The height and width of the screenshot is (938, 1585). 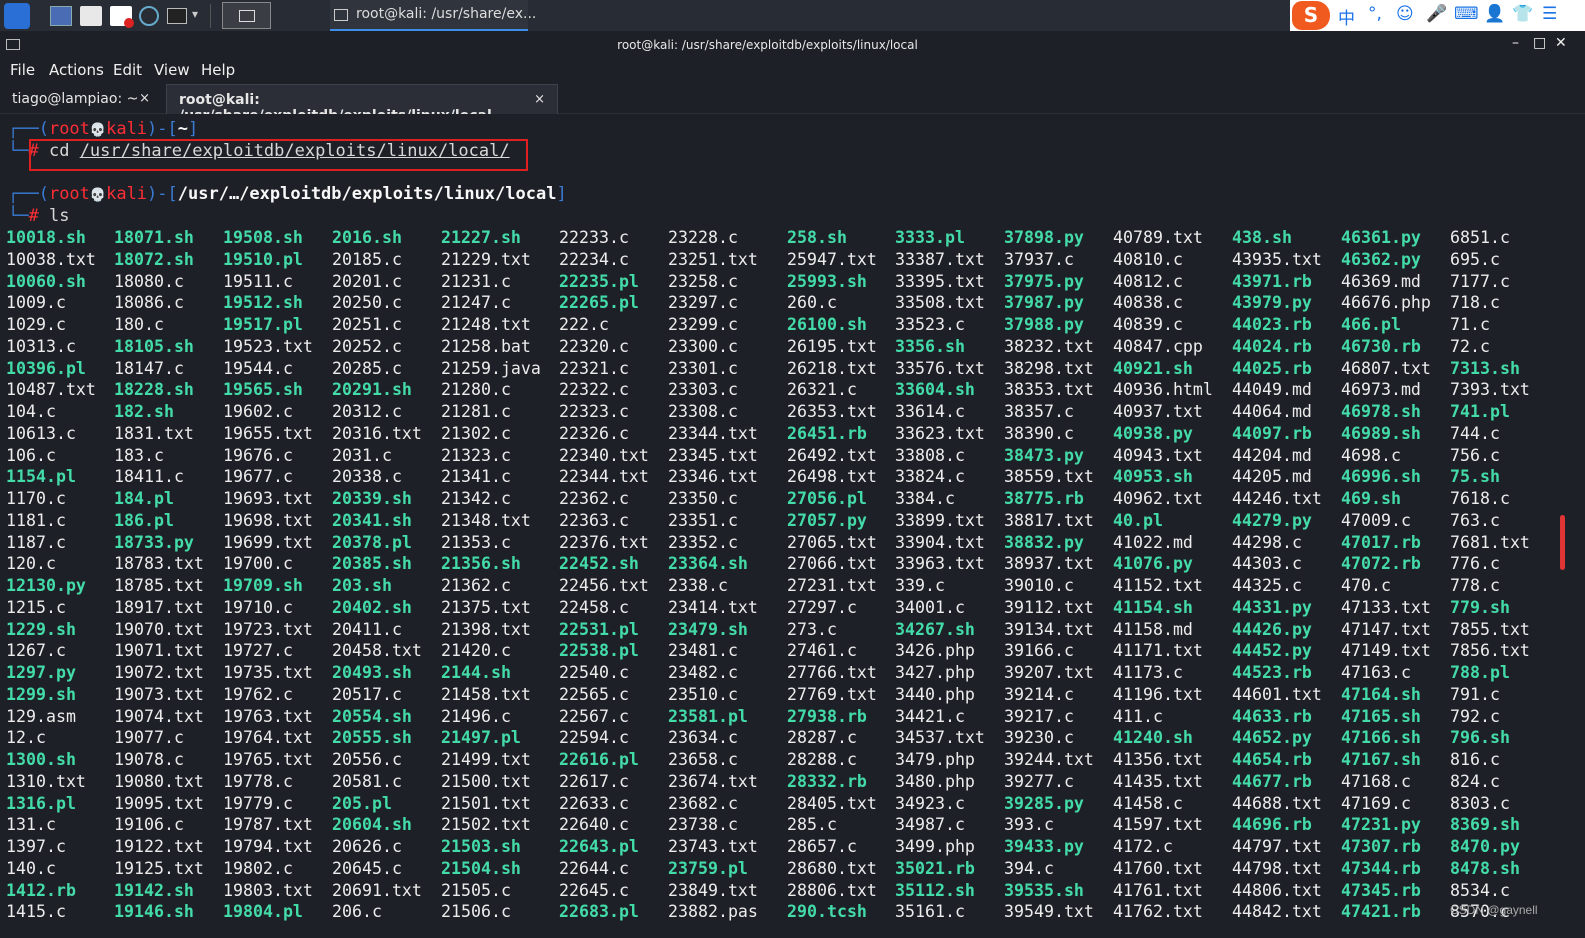 I want to click on kali-menu-icon, so click(x=17, y=16).